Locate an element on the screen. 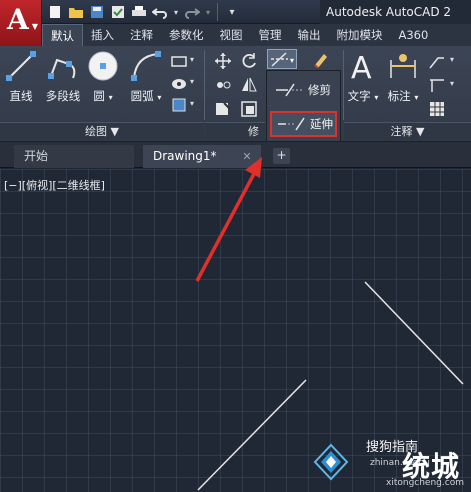 The height and width of the screenshot is (492, 471). text-tool-label: 文字 is located at coordinates (359, 96).